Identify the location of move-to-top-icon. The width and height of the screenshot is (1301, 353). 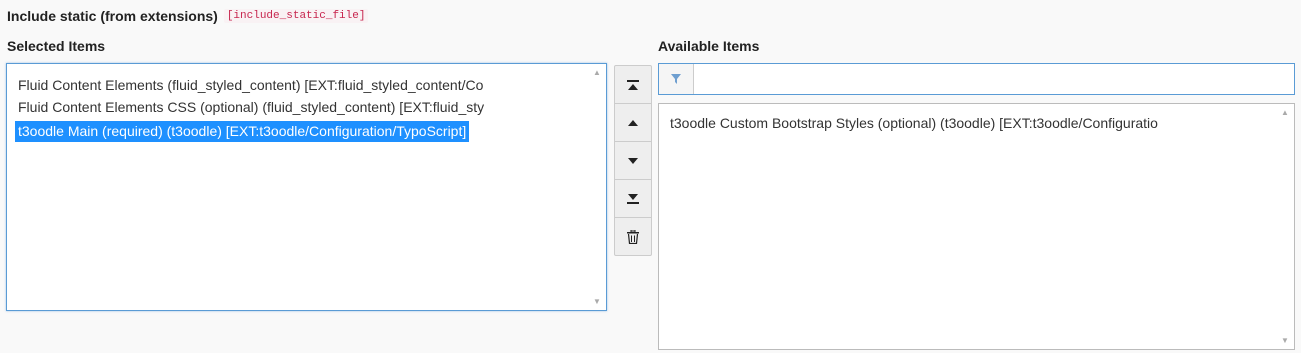
(633, 84).